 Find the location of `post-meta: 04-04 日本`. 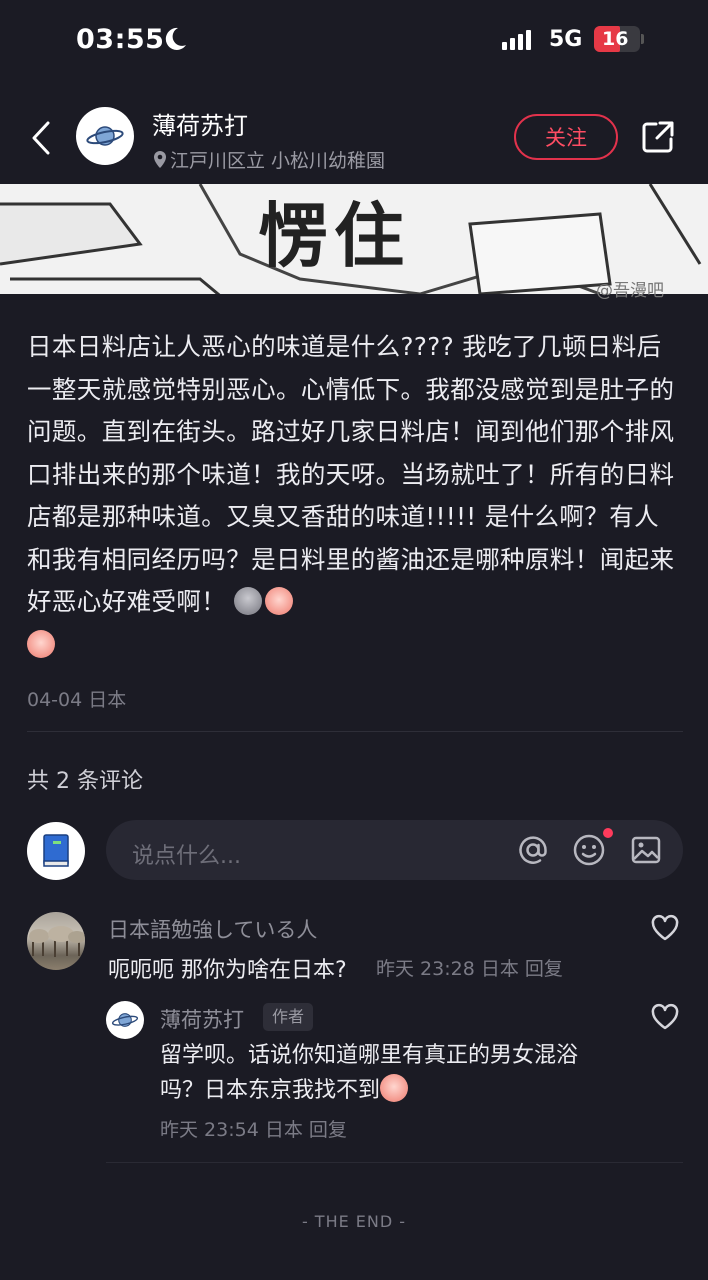

post-meta: 04-04 日本 is located at coordinates (77, 700).